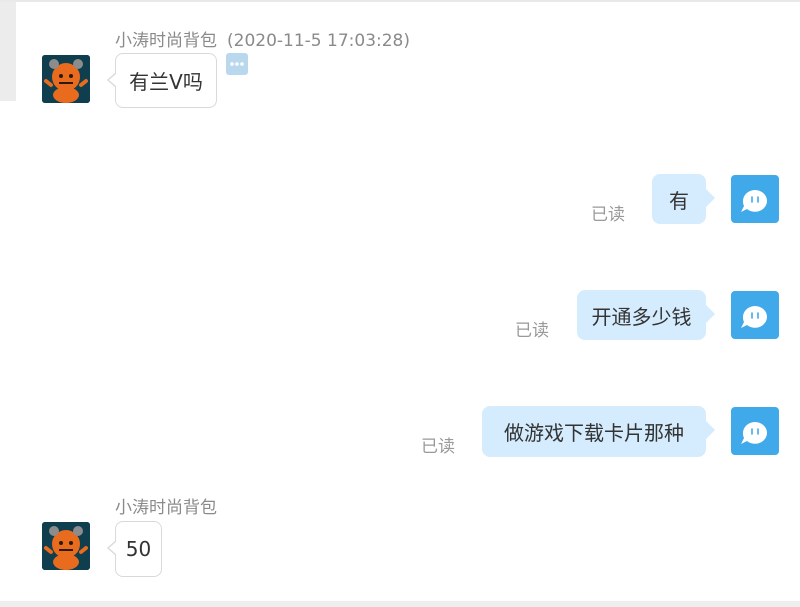  I want to click on scroll-gutter, so click(8, 51).